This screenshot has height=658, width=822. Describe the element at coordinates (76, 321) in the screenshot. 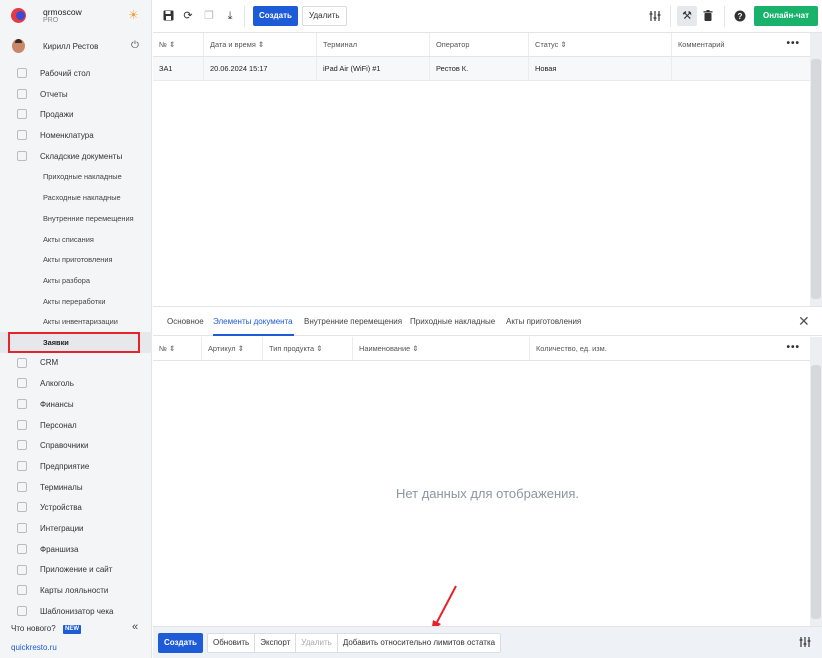

I see `sidebar-subitem-inventory-acts: Акты инвентаризации` at that location.